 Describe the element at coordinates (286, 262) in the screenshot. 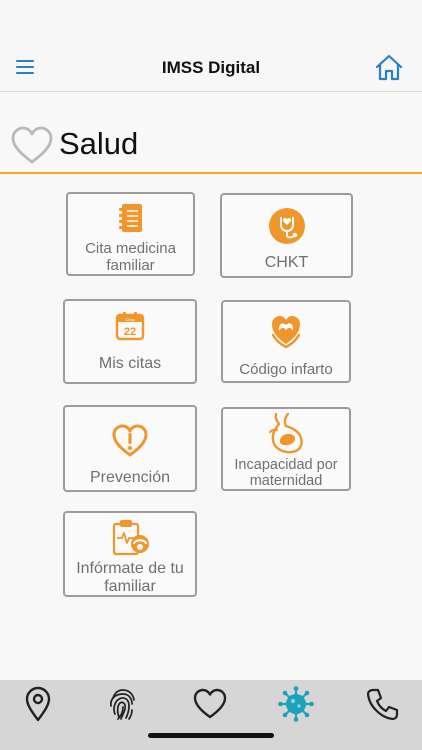

I see `tile-label: CHKT` at that location.